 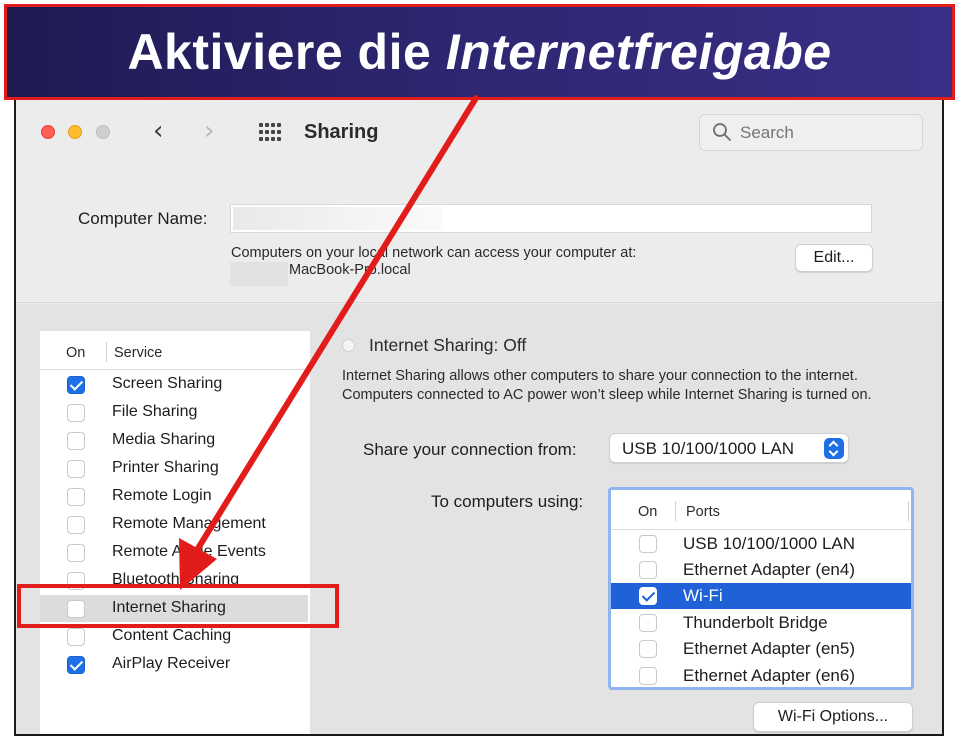 I want to click on share-from-label: Share your connection from:, so click(x=470, y=449).